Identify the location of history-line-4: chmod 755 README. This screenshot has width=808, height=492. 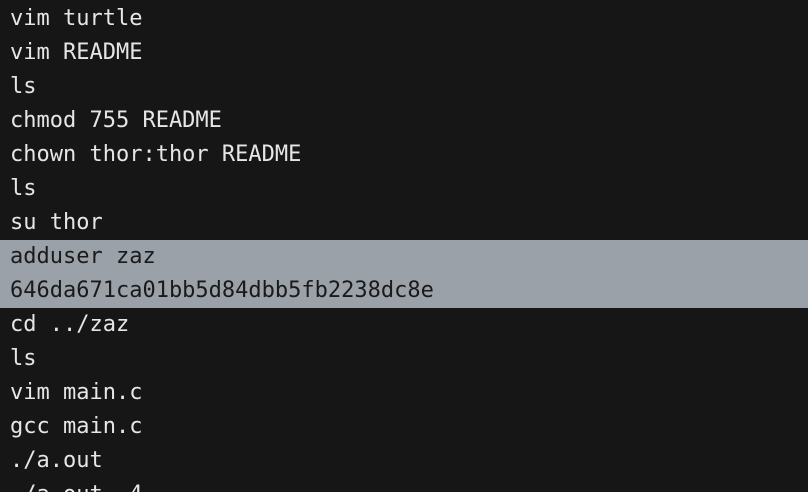
(404, 121).